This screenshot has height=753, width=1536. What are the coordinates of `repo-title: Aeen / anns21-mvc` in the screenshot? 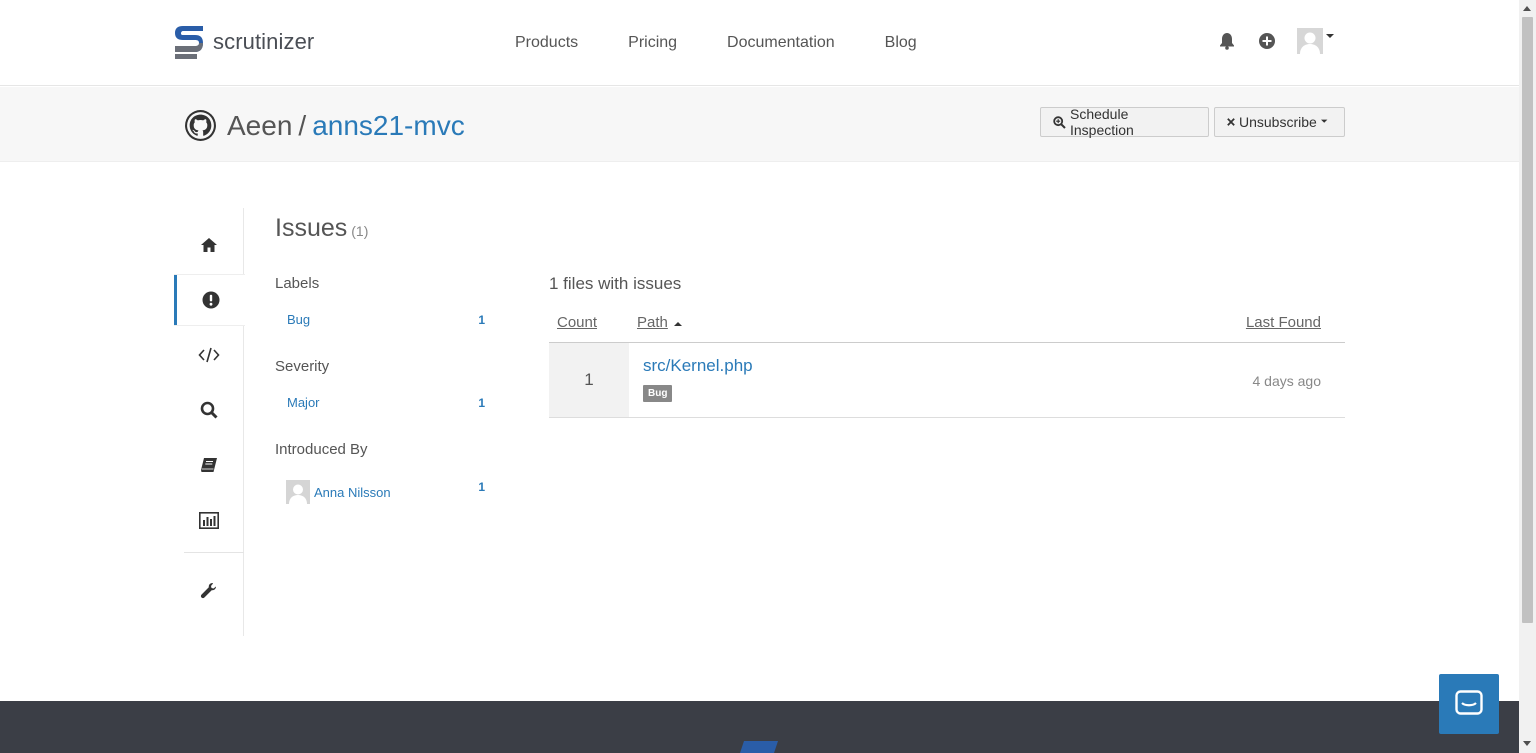 It's located at (324, 125).